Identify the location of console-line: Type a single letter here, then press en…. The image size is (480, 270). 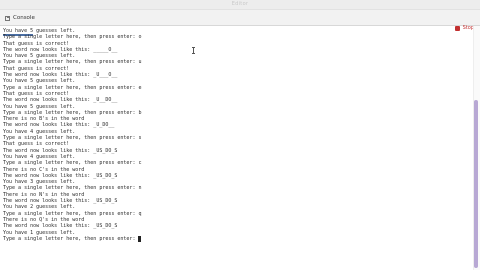
(237, 238).